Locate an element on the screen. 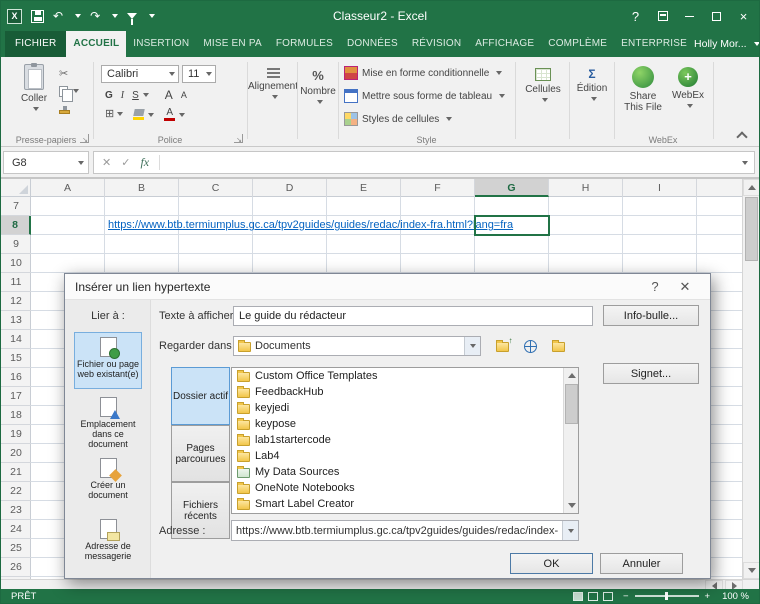 Image resolution: width=760 pixels, height=604 pixels. help-button: ? is located at coordinates (635, 16).